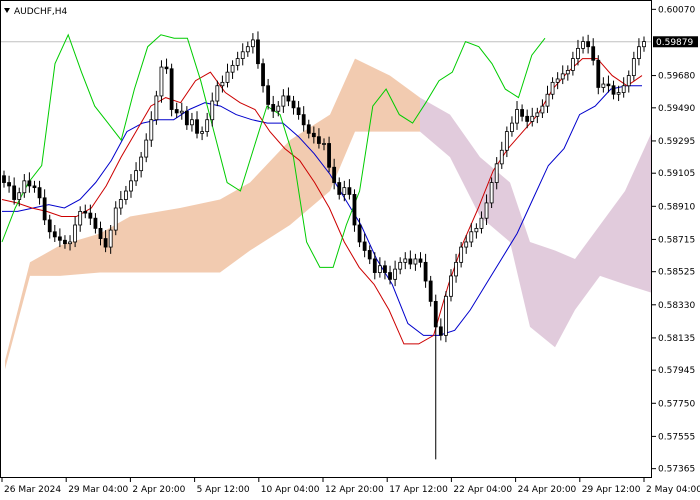 This screenshot has width=700, height=500. I want to click on current-price-tag: 0.59879, so click(675, 42).